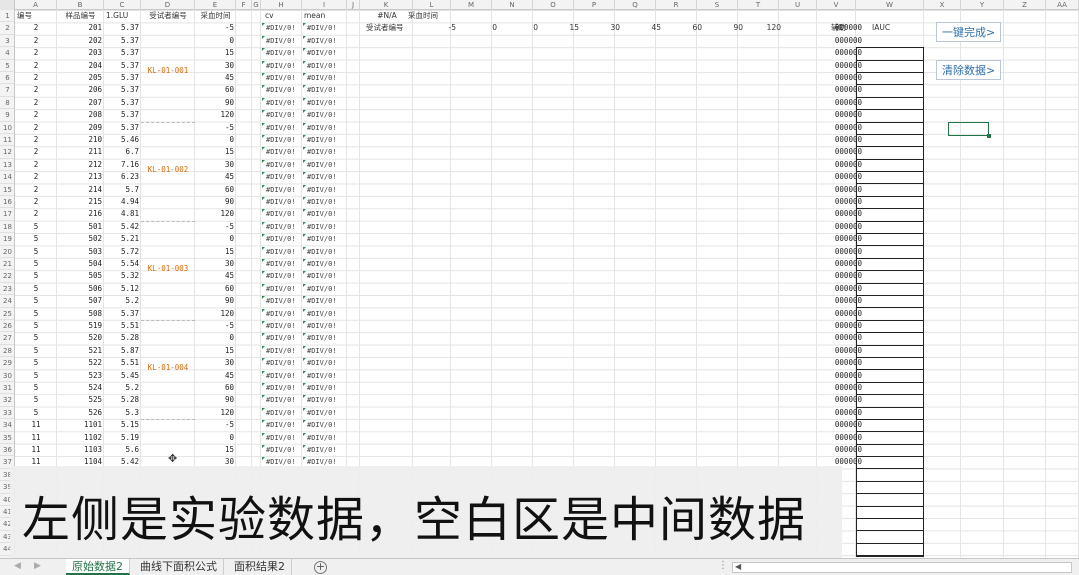 Image resolution: width=1079 pixels, height=575 pixels. What do you see at coordinates (122, 239) in the screenshot?
I see `data-cell-glu: 5.21` at bounding box center [122, 239].